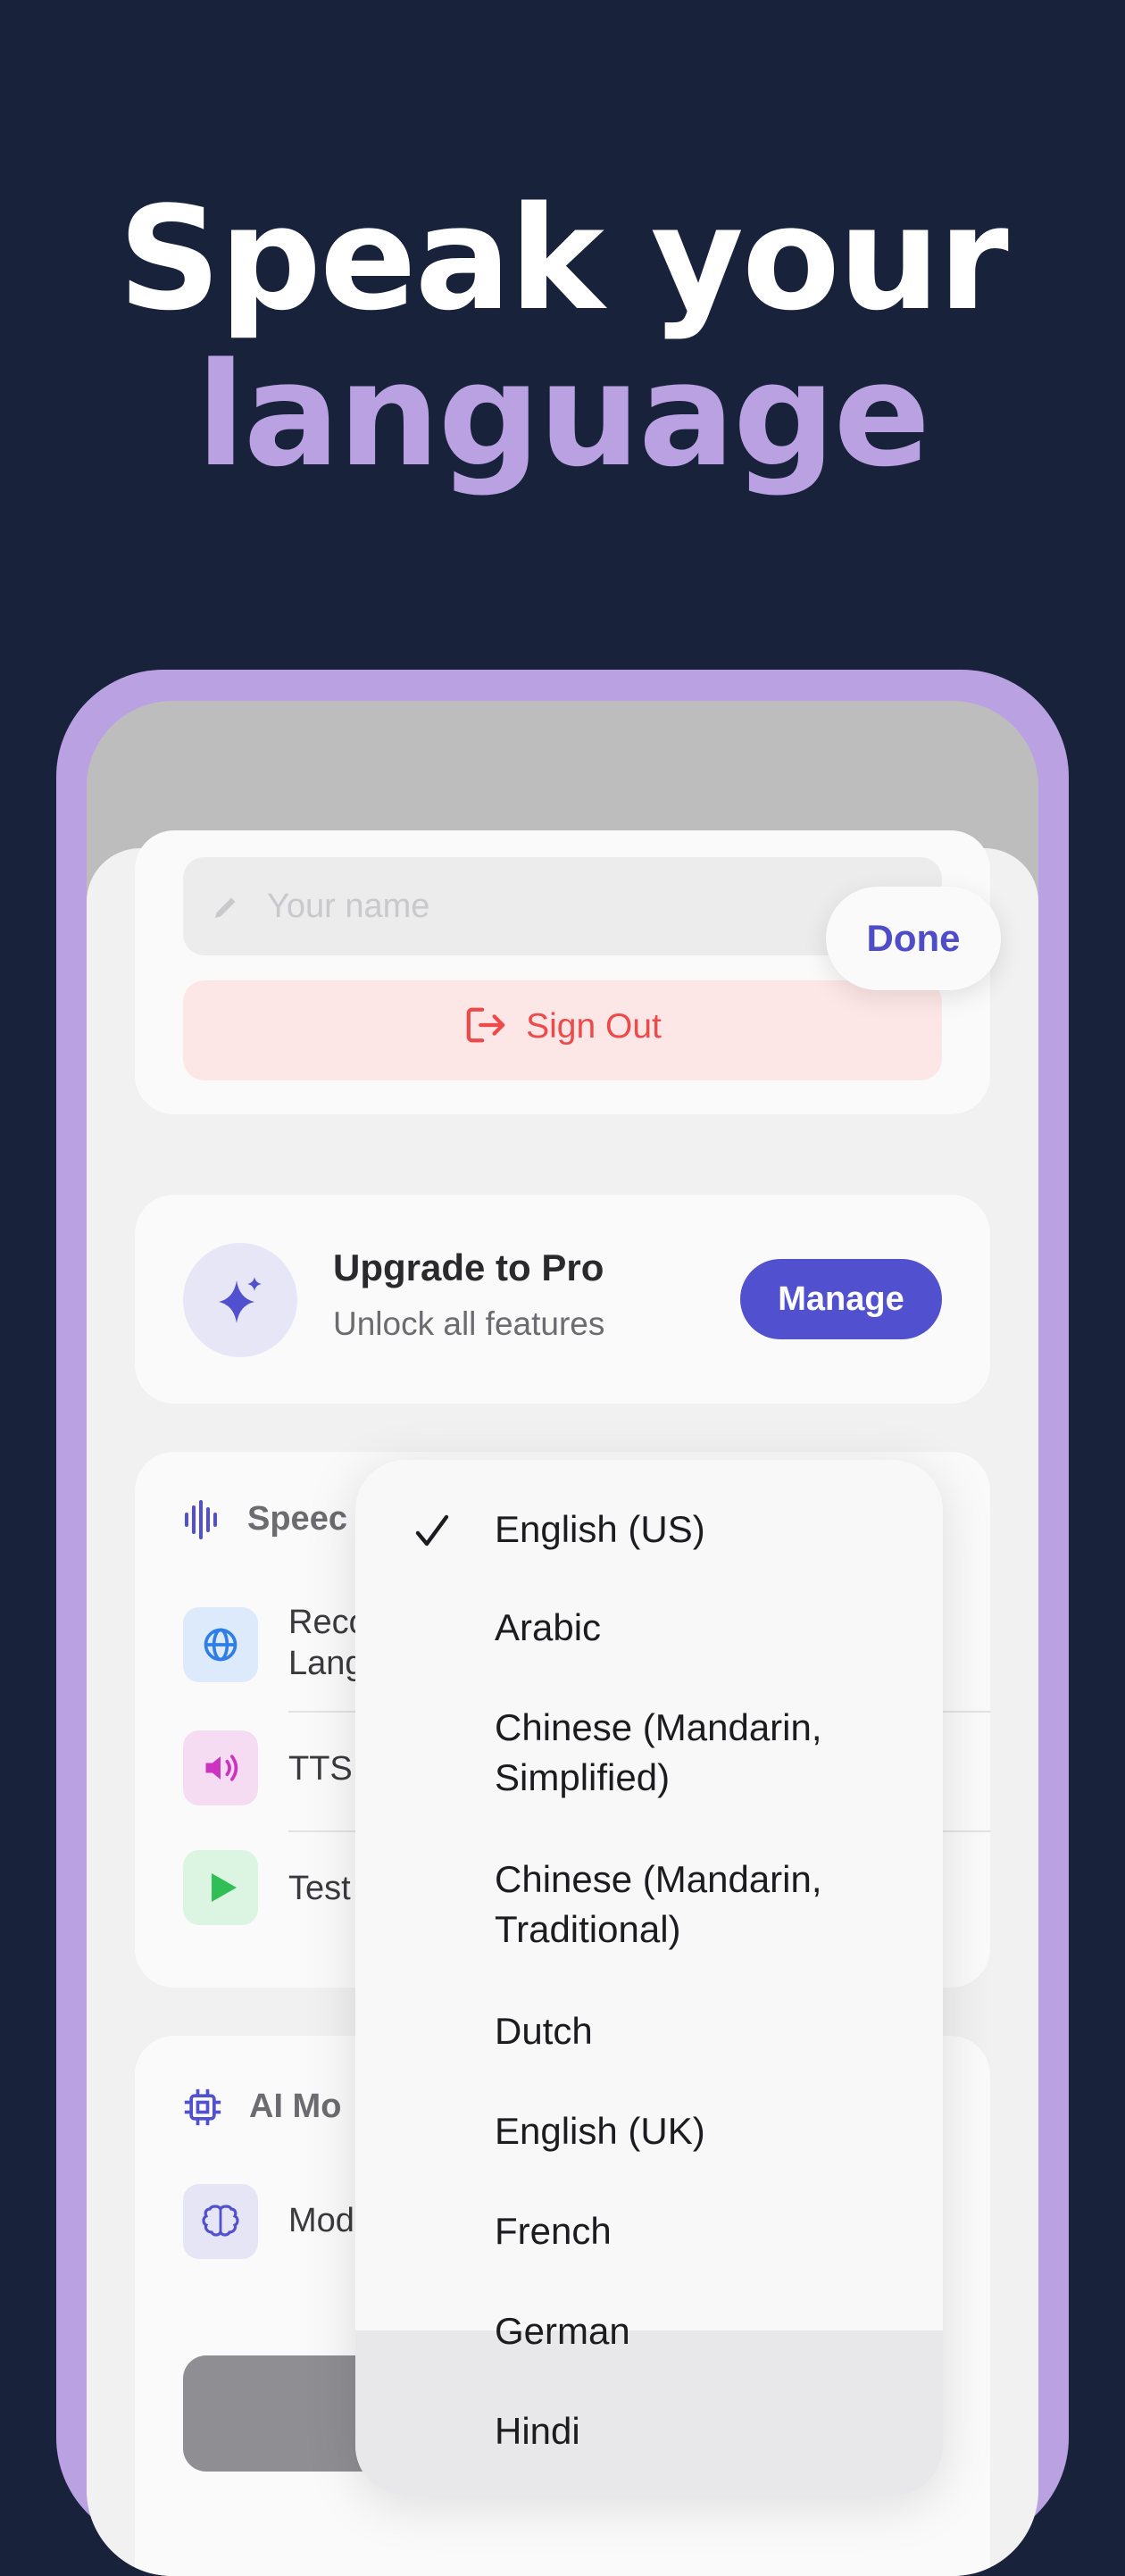 Image resolution: width=1125 pixels, height=2576 pixels. I want to click on language-option: French, so click(554, 2231).